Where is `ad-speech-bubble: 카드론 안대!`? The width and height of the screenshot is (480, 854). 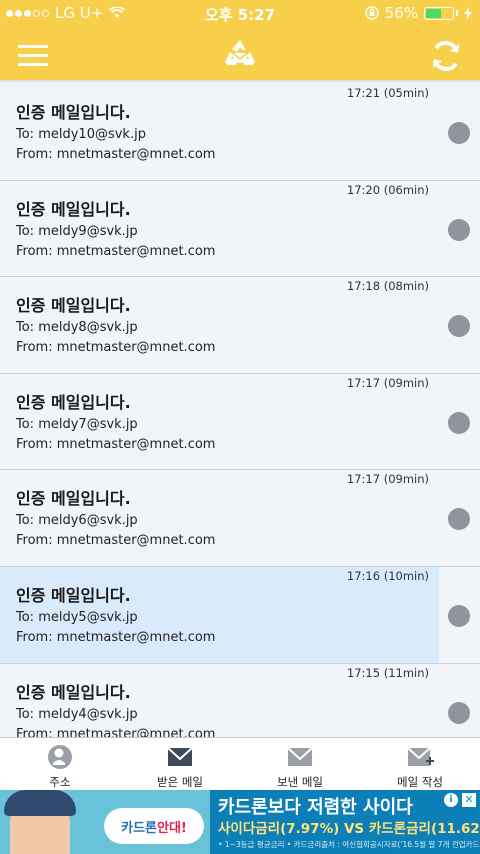
ad-speech-bubble: 카드론 안대! is located at coordinates (154, 826).